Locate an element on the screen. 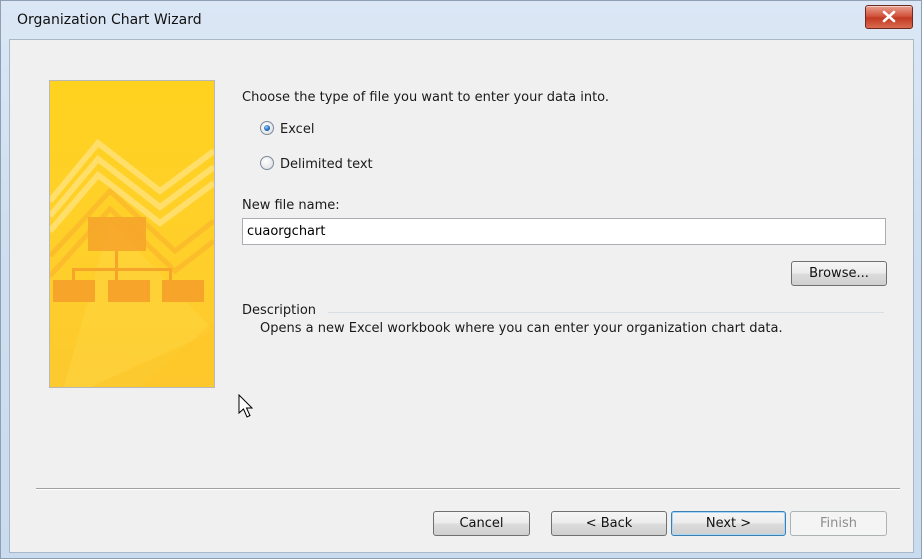  footer-separator is located at coordinates (468, 489).